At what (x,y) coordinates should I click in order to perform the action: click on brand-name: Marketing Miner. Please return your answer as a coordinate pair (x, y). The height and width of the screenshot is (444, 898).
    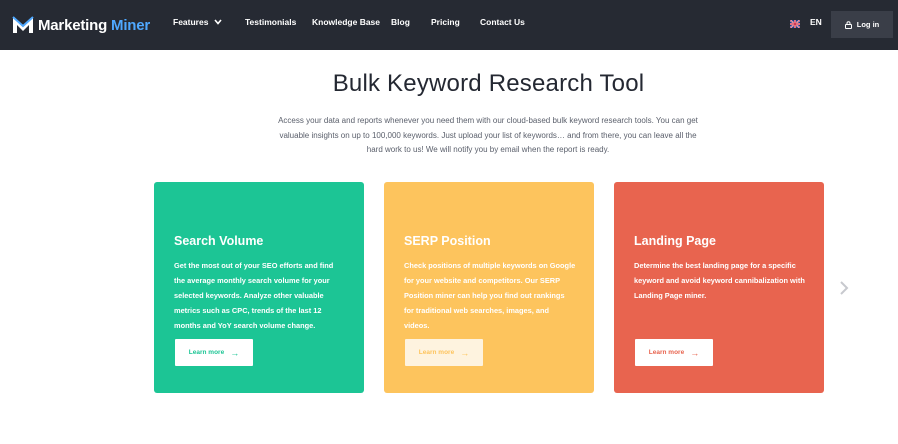
    Looking at the image, I should click on (94, 25).